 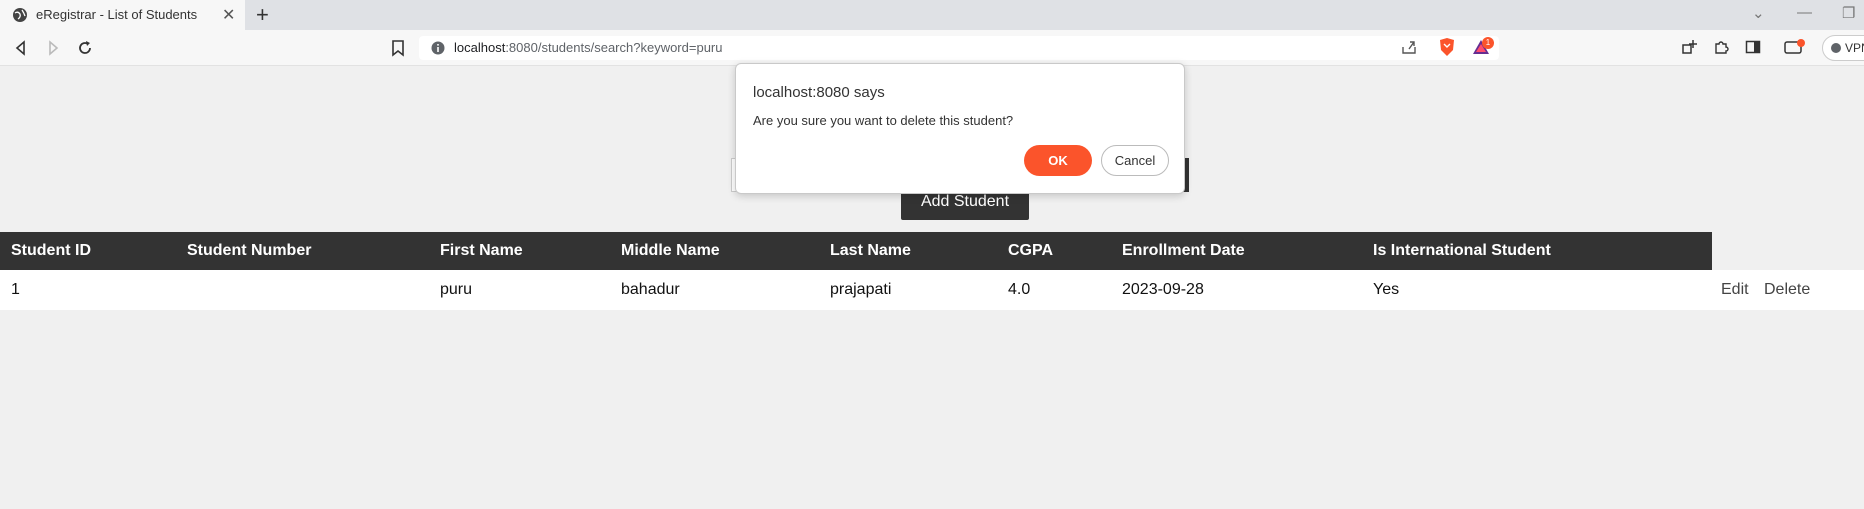 I want to click on cancel-button: Cancel, so click(x=1135, y=160).